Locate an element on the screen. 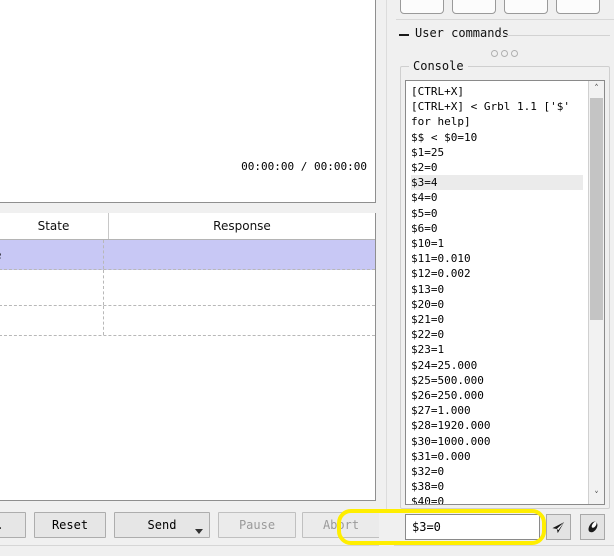 The height and width of the screenshot is (556, 614). command-input: $3=0 is located at coordinates (472, 527).